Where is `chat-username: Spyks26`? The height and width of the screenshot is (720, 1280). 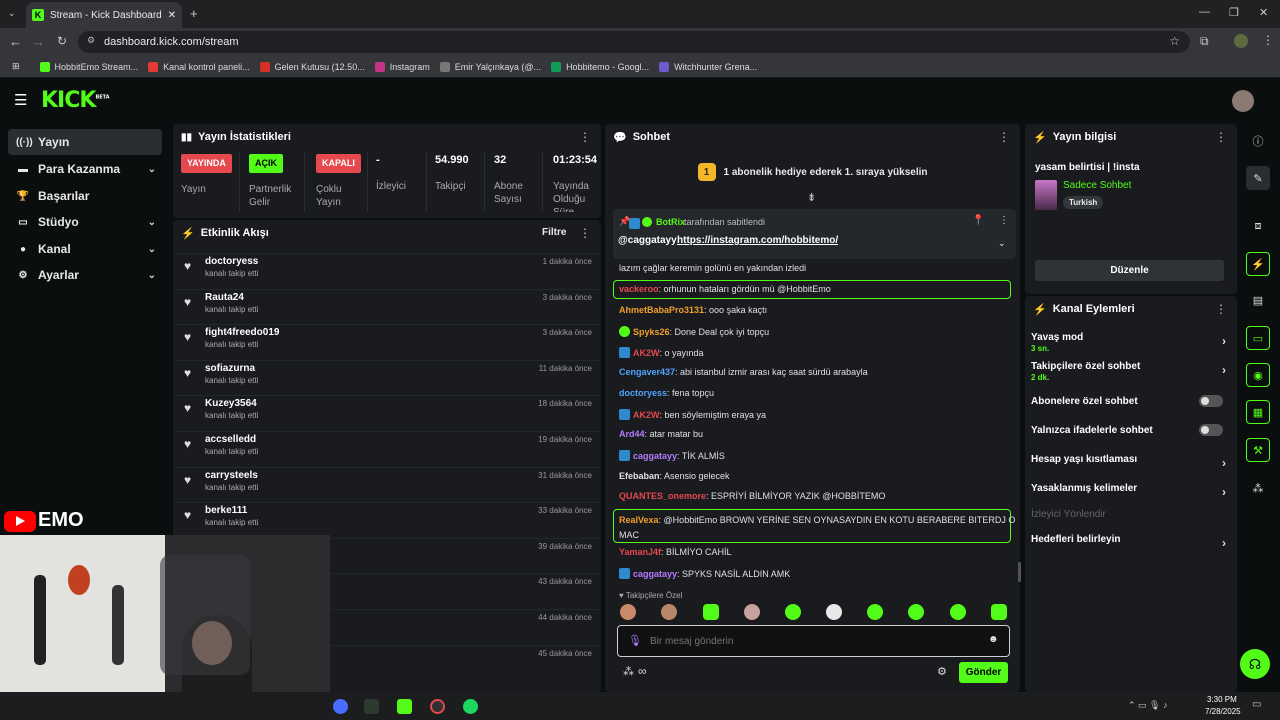
chat-username: Spyks26 is located at coordinates (651, 332).